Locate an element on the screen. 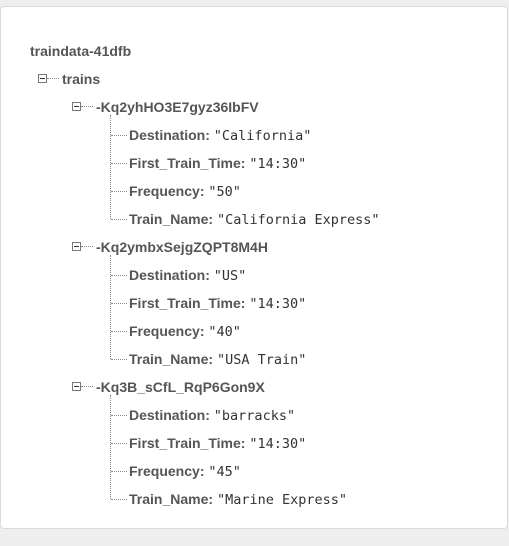  field-row: Train_Name: "Marine Express" is located at coordinates (238, 499).